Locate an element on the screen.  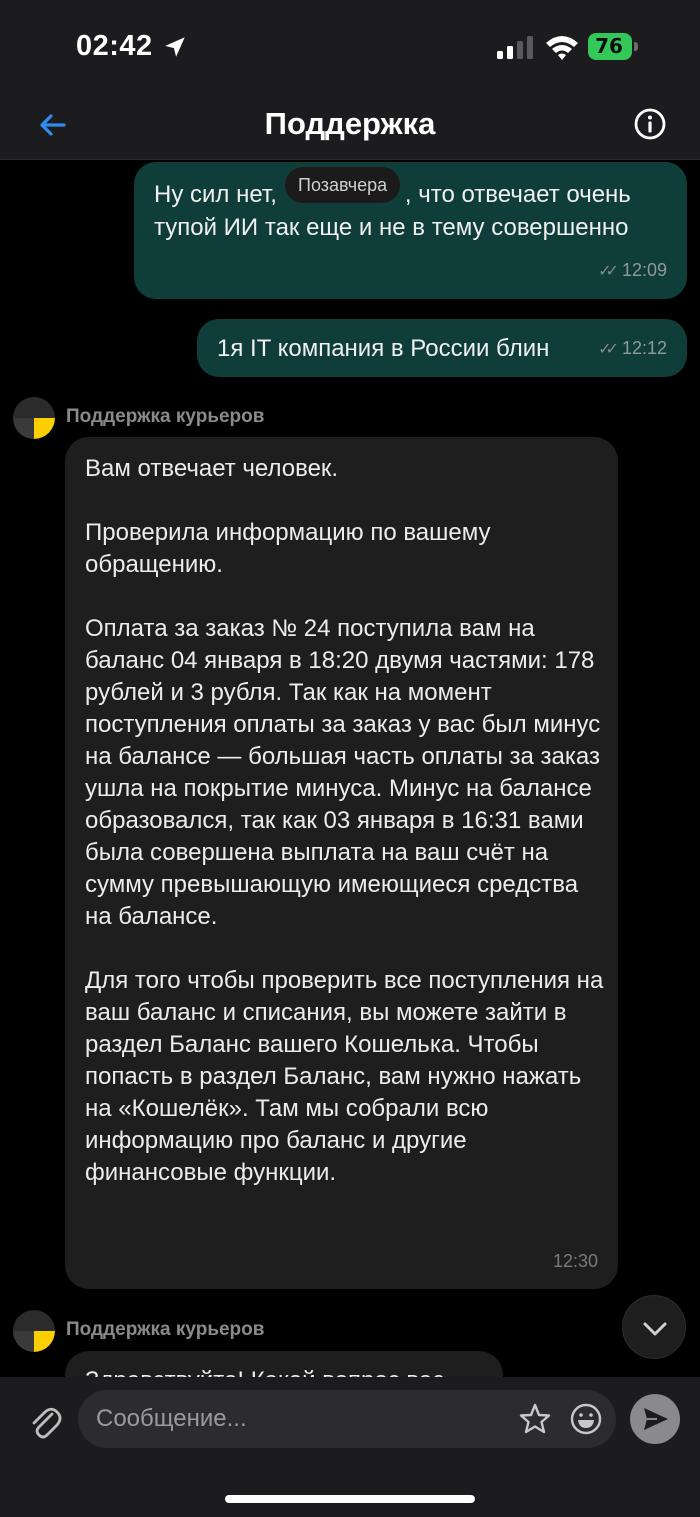
battery-charging-icon: 76 is located at coordinates (613, 46).